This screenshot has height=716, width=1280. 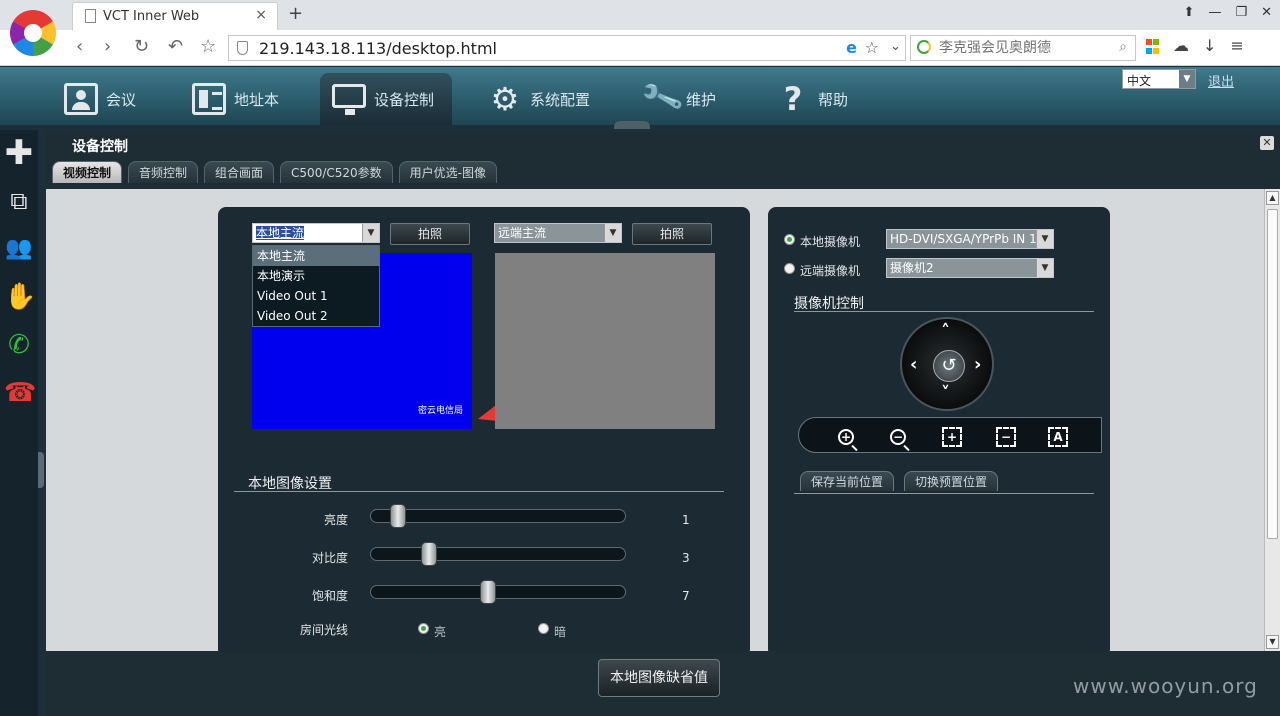 What do you see at coordinates (100, 147) in the screenshot?
I see `panel-title: 设备控制` at bounding box center [100, 147].